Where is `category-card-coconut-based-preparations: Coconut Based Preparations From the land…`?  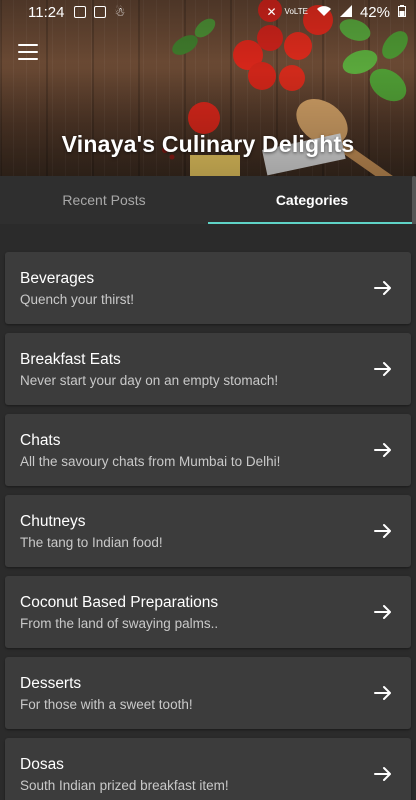 category-card-coconut-based-preparations: Coconut Based Preparations From the land… is located at coordinates (208, 612).